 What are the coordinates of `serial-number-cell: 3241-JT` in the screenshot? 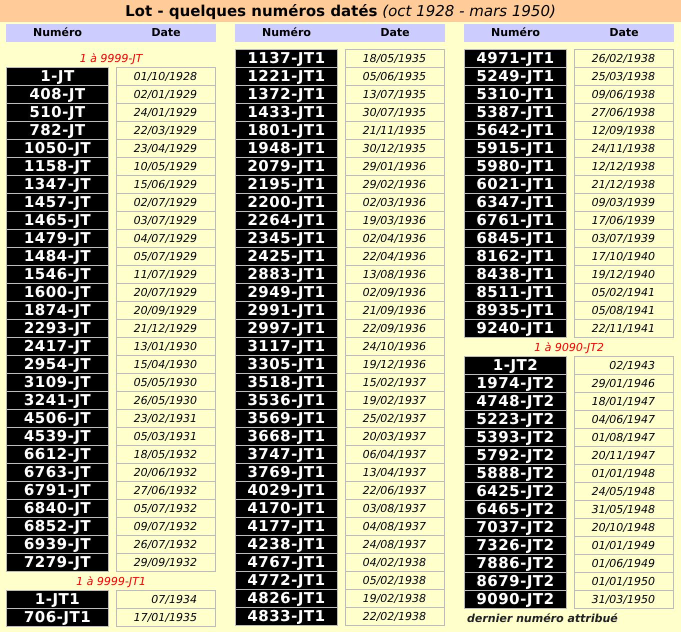 It's located at (57, 400).